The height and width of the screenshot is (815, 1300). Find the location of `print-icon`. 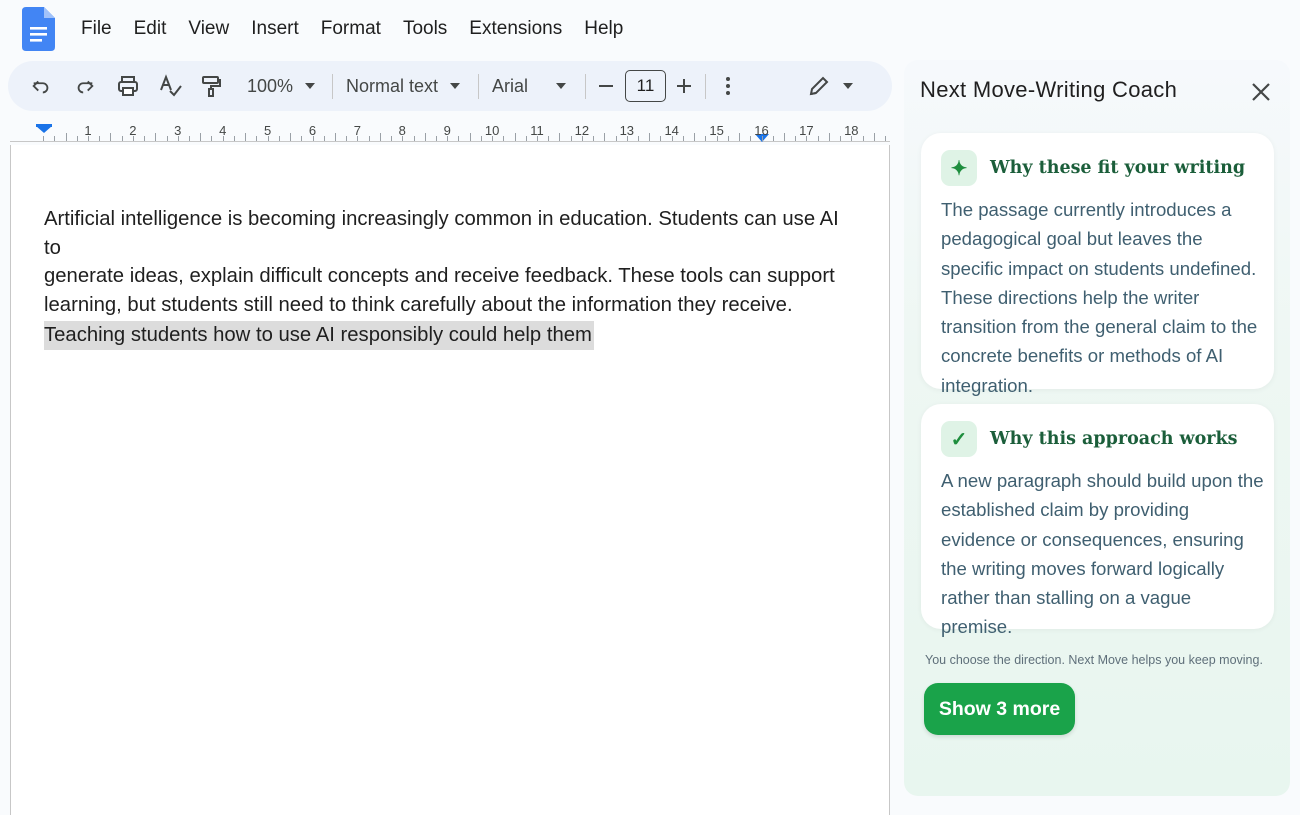

print-icon is located at coordinates (128, 86).